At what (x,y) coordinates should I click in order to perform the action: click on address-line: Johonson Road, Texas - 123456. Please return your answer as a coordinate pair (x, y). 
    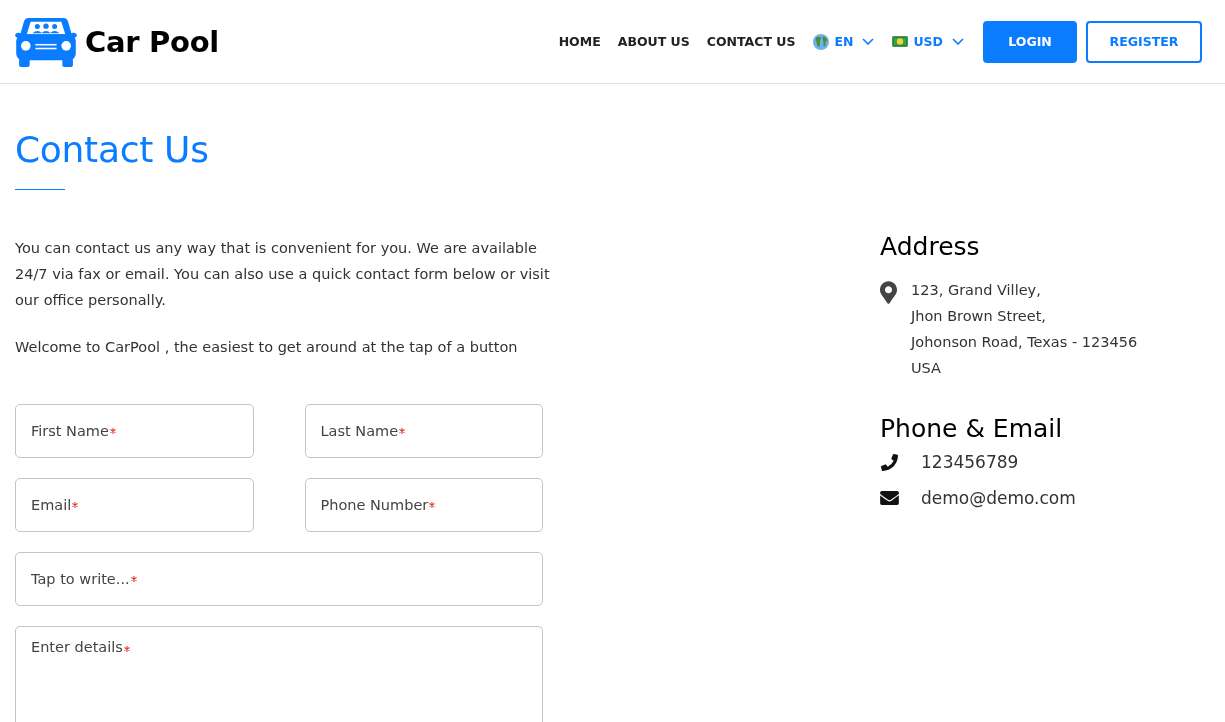
    Looking at the image, I should click on (1024, 342).